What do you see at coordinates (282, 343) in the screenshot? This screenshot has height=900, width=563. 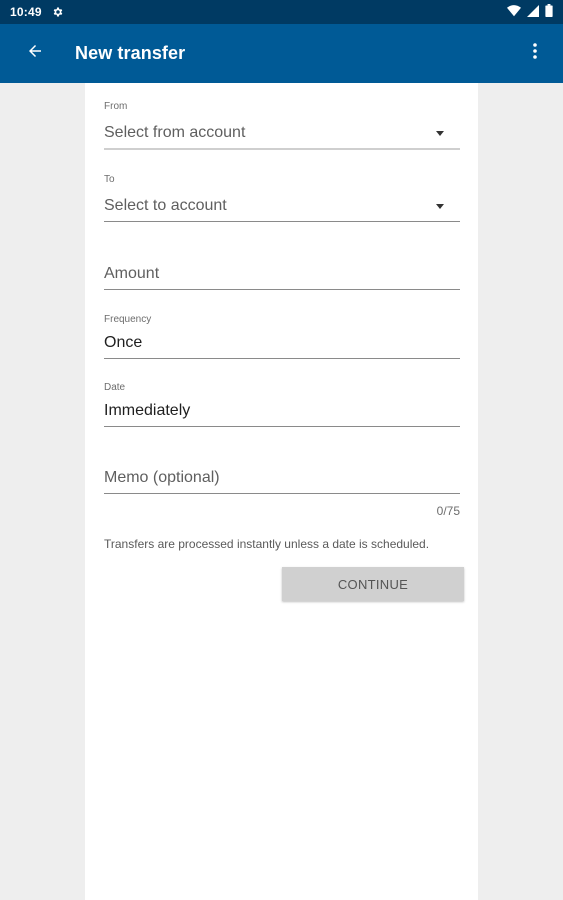 I see `frequency-input: Once` at bounding box center [282, 343].